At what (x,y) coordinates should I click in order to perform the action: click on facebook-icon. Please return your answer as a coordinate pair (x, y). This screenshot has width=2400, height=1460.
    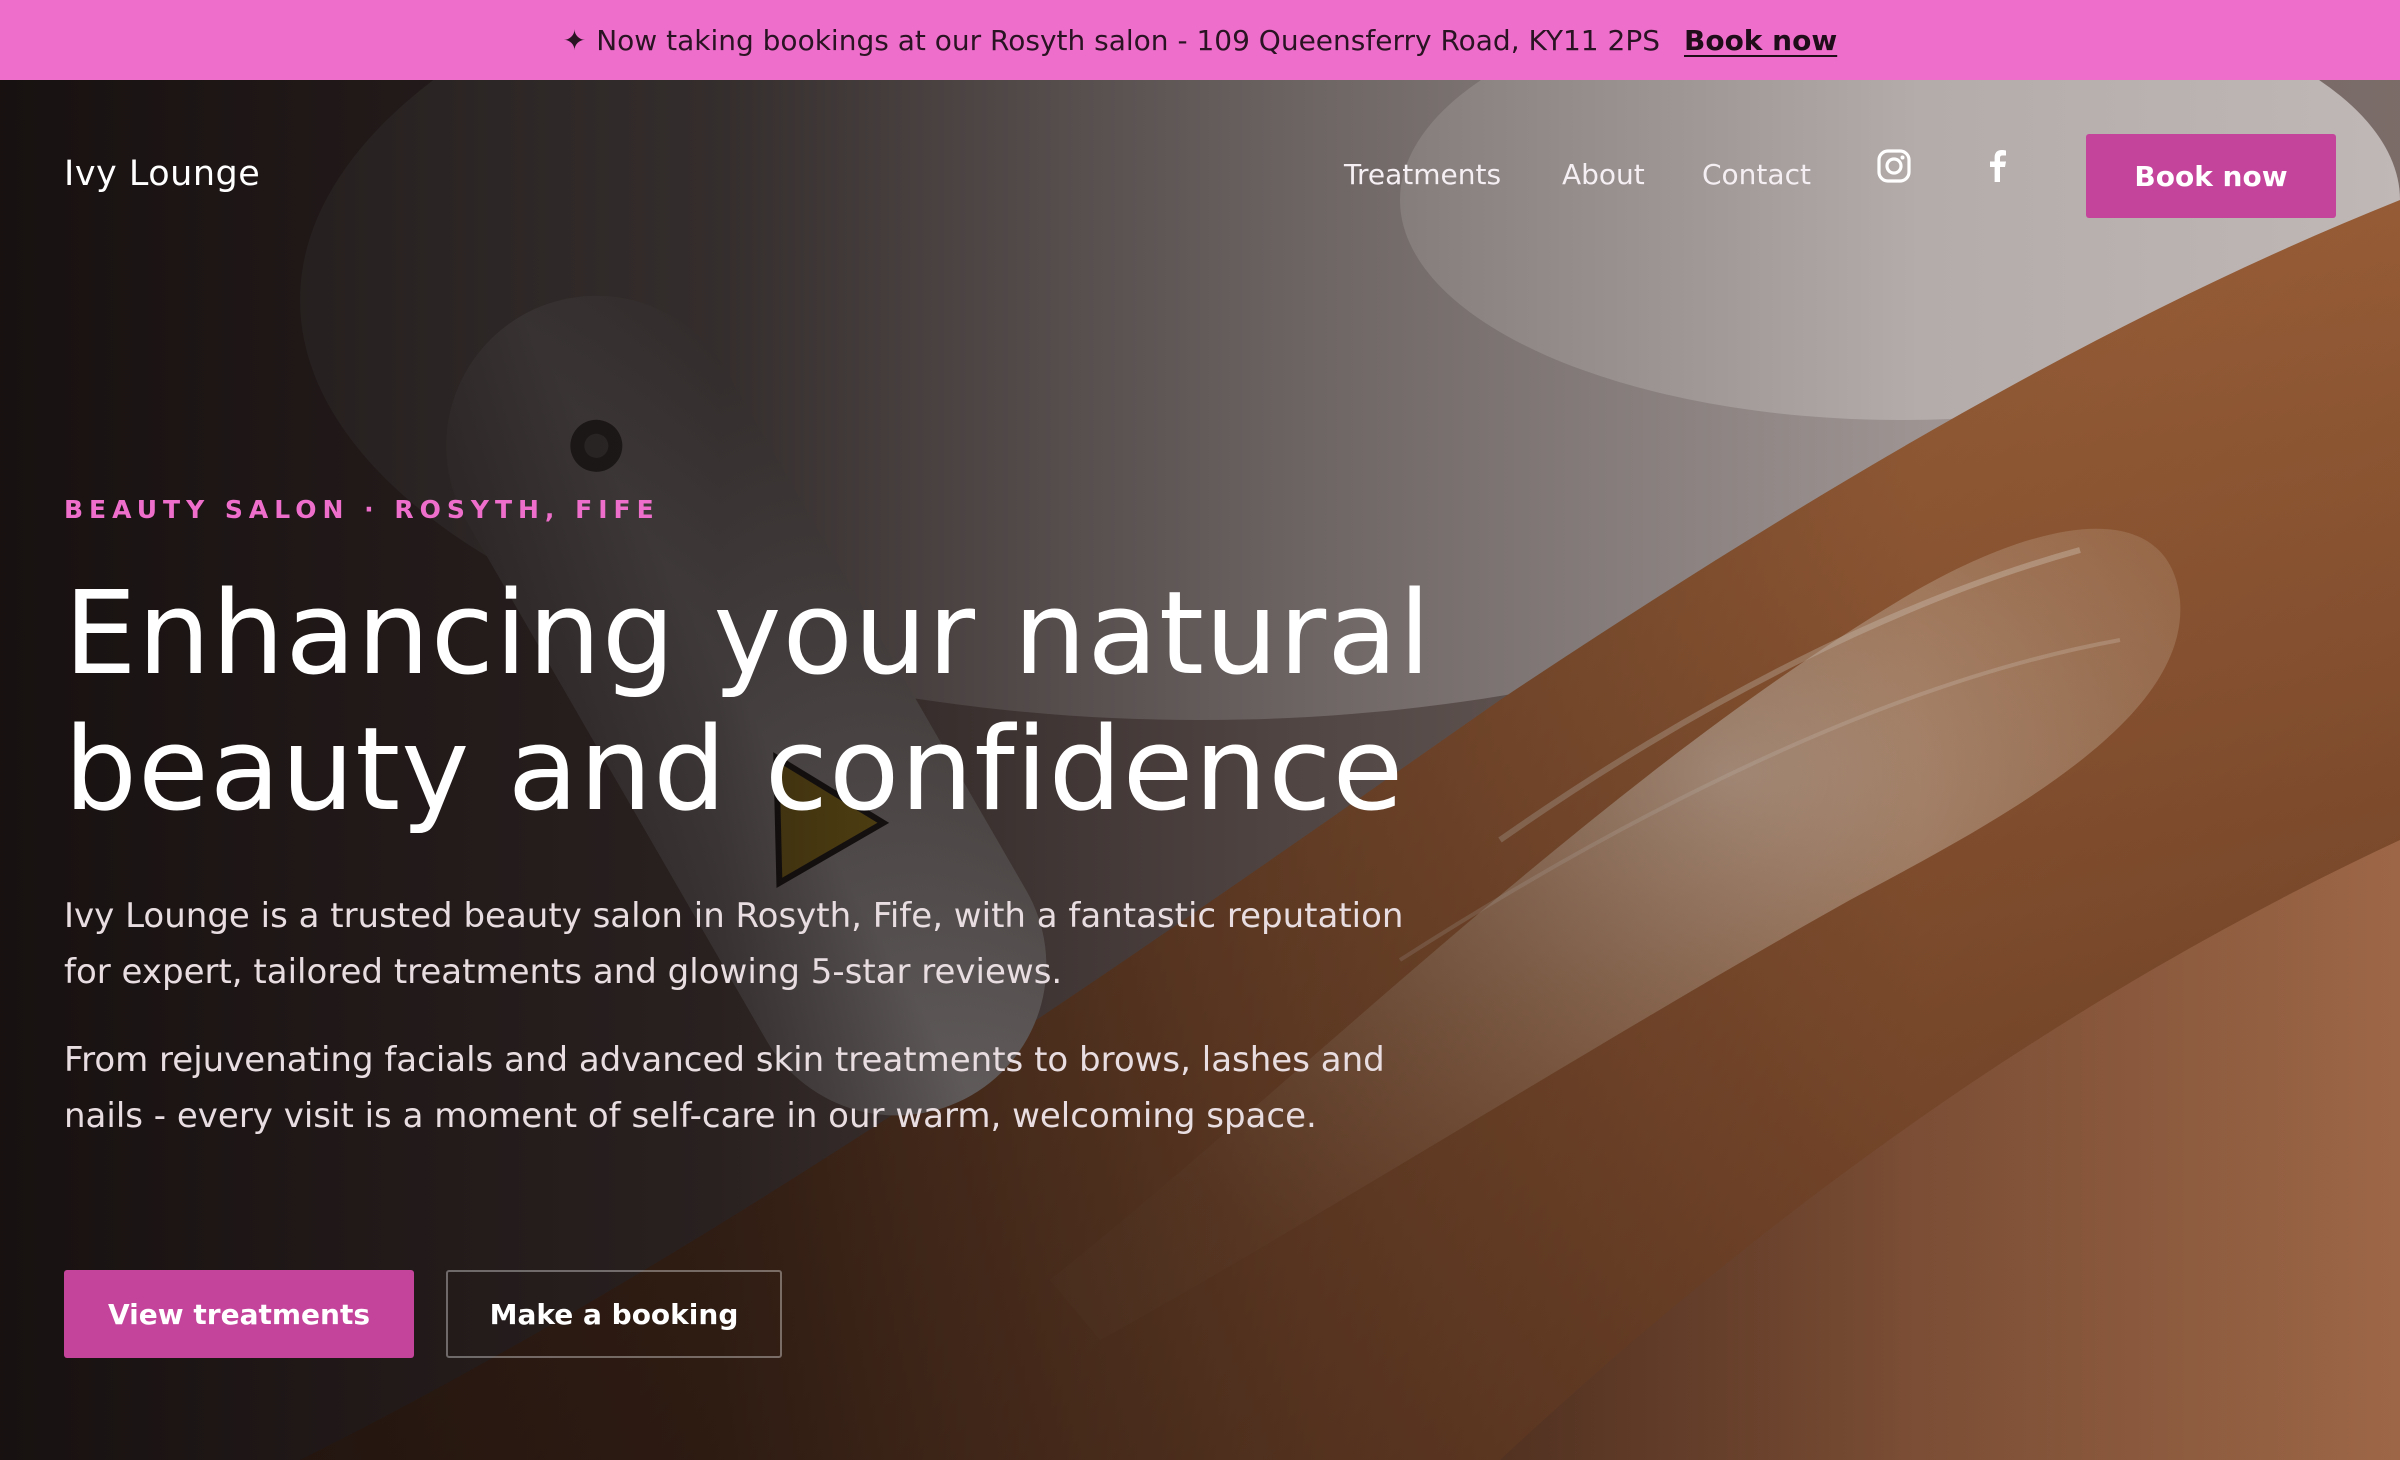
    Looking at the image, I should click on (1998, 166).